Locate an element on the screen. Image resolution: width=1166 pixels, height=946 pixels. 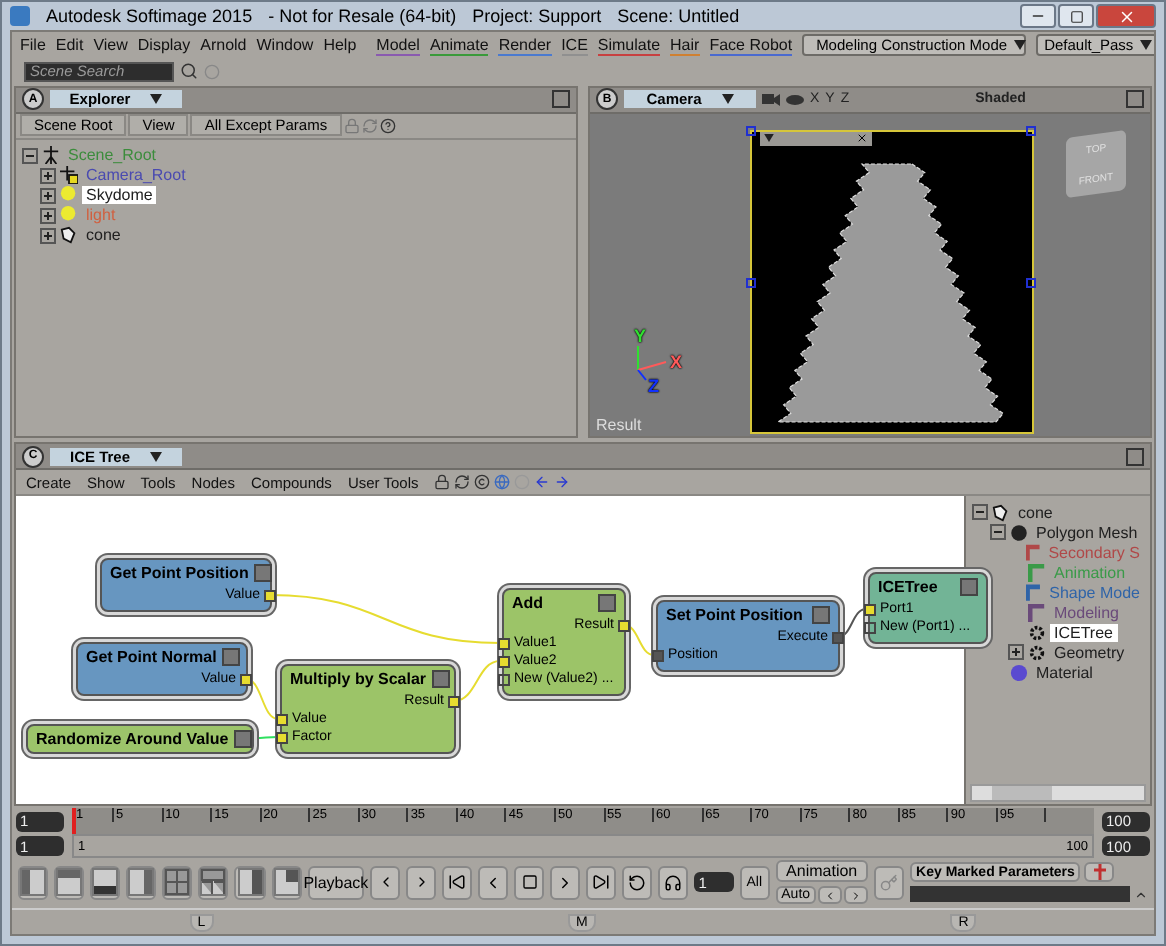
horizontal-scrollbar is located at coordinates (1058, 793).